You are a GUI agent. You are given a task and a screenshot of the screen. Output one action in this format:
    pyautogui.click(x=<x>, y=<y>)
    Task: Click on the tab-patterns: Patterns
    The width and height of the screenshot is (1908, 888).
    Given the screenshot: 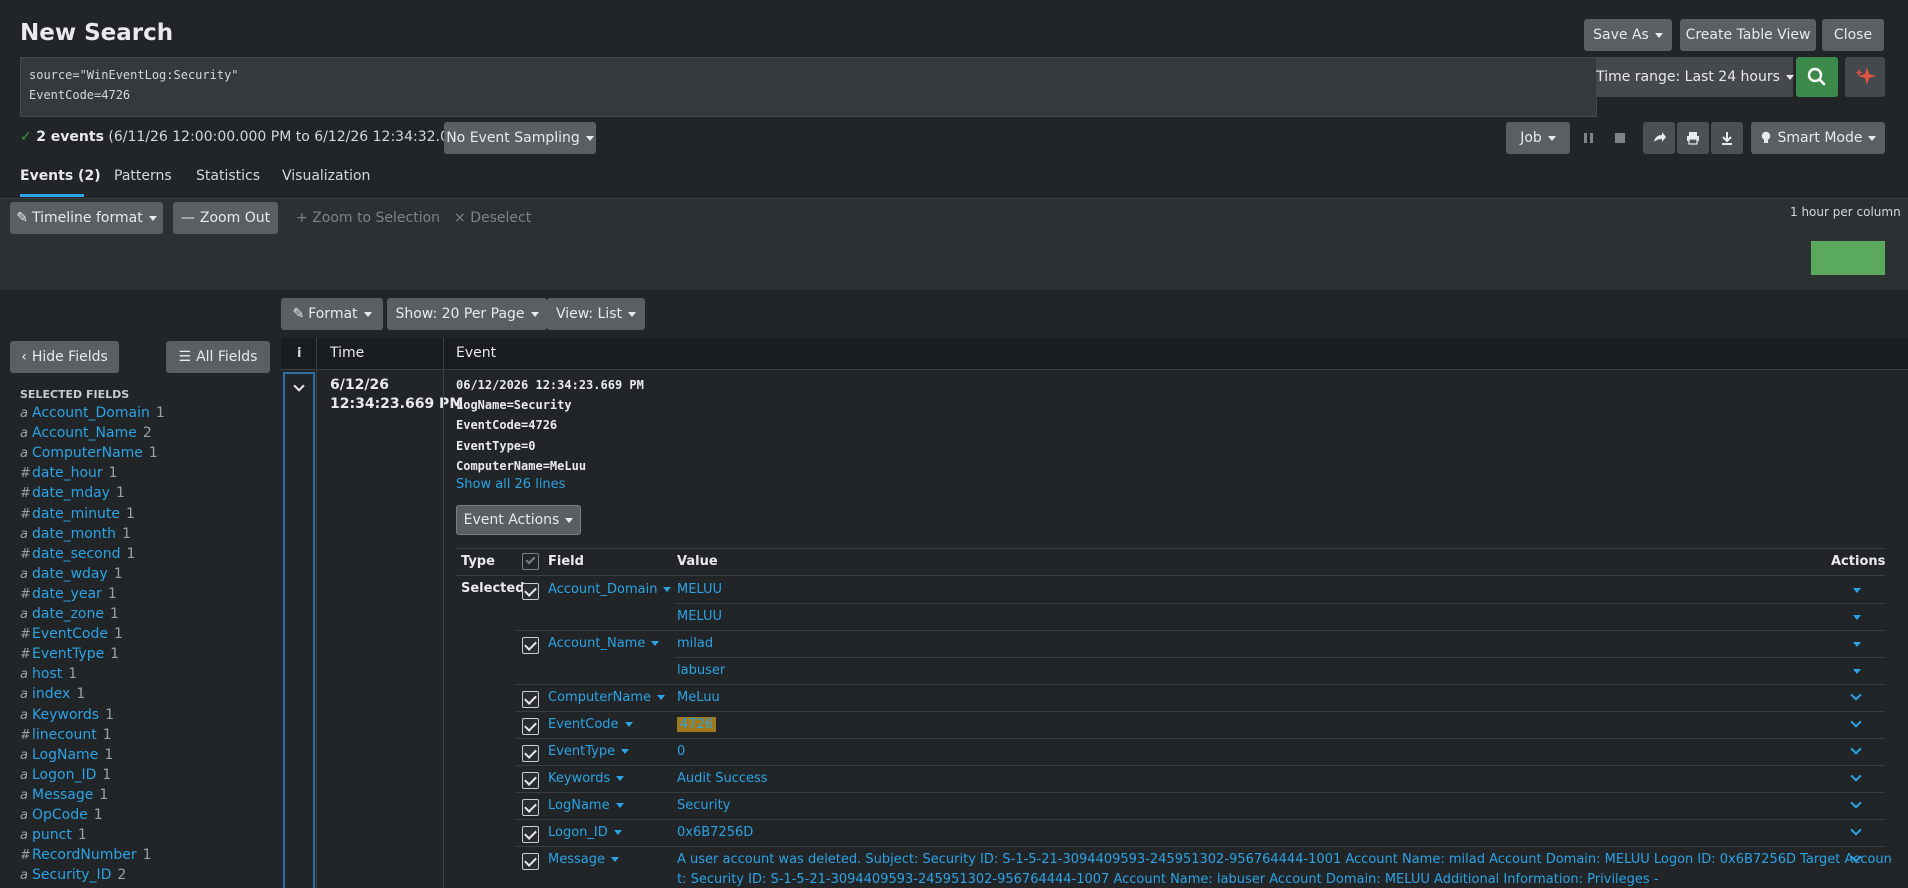 What is the action you would take?
    pyautogui.click(x=143, y=176)
    